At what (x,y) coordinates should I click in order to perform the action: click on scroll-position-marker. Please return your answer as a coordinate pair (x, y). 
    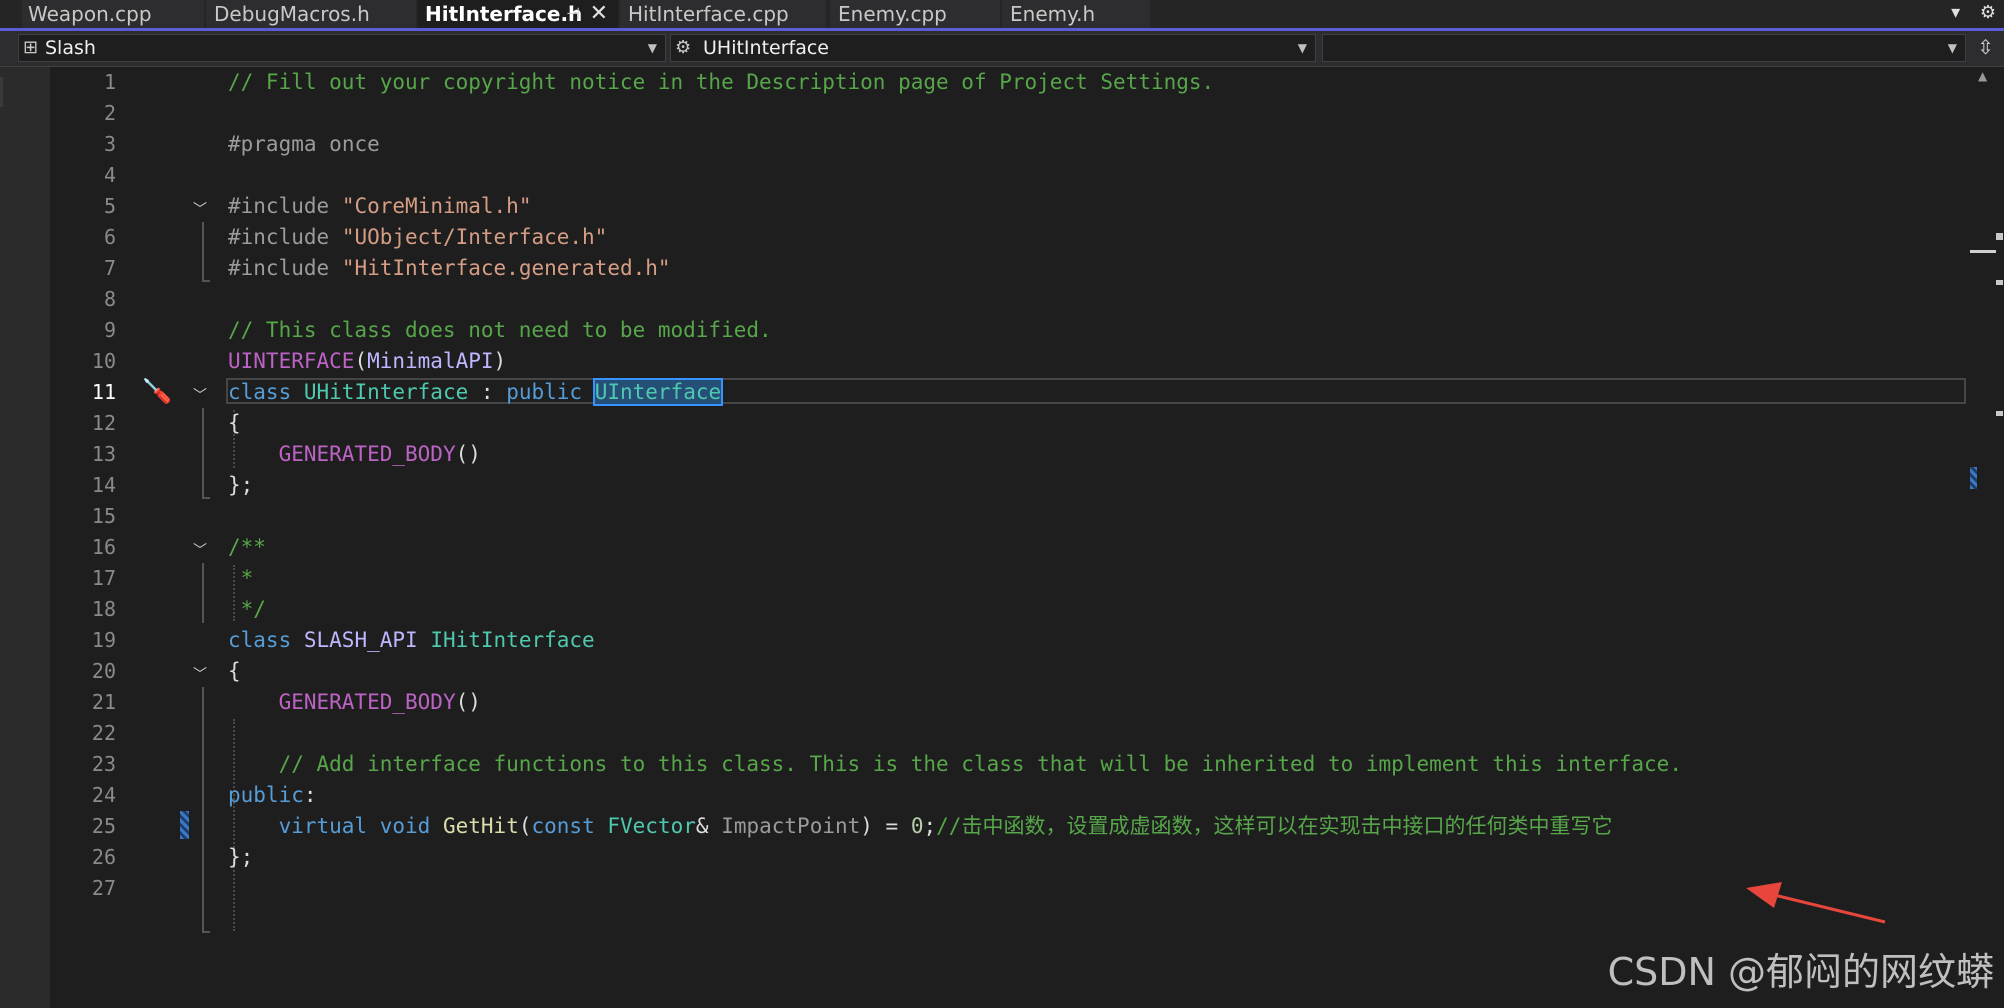
    Looking at the image, I should click on (1983, 251).